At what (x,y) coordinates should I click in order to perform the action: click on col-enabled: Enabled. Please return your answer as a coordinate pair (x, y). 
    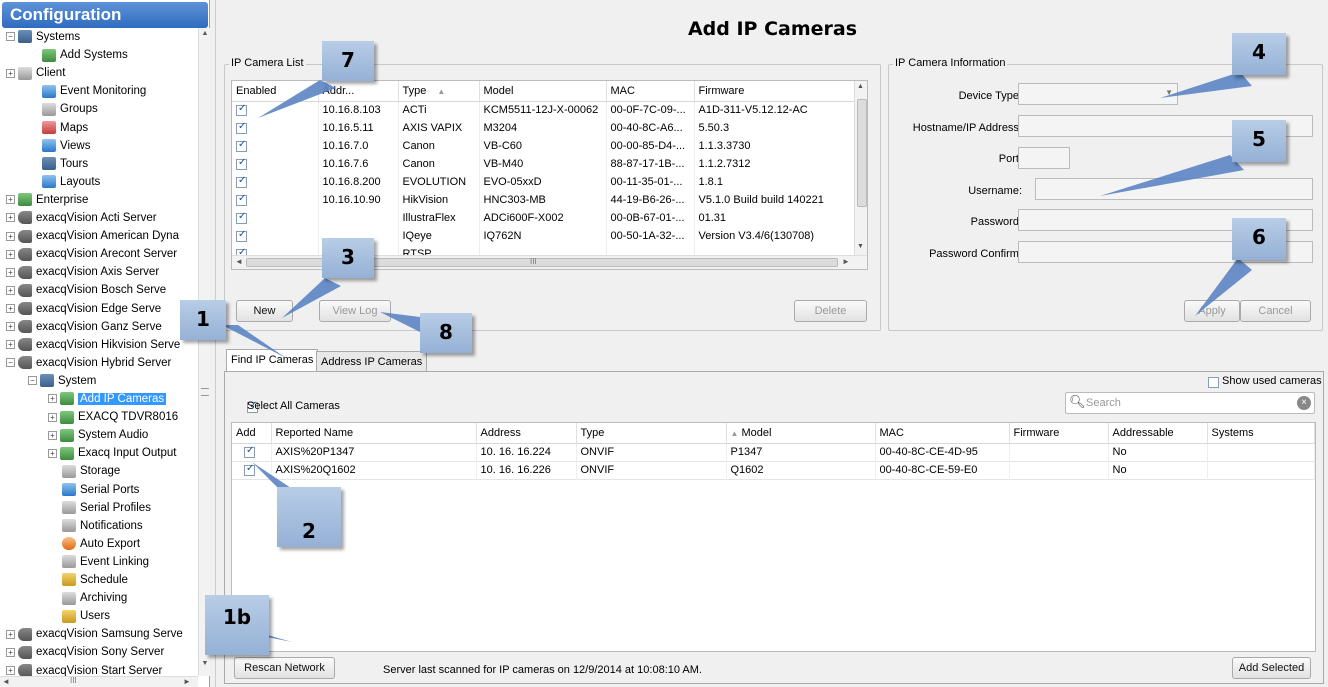
    Looking at the image, I should click on (275, 91).